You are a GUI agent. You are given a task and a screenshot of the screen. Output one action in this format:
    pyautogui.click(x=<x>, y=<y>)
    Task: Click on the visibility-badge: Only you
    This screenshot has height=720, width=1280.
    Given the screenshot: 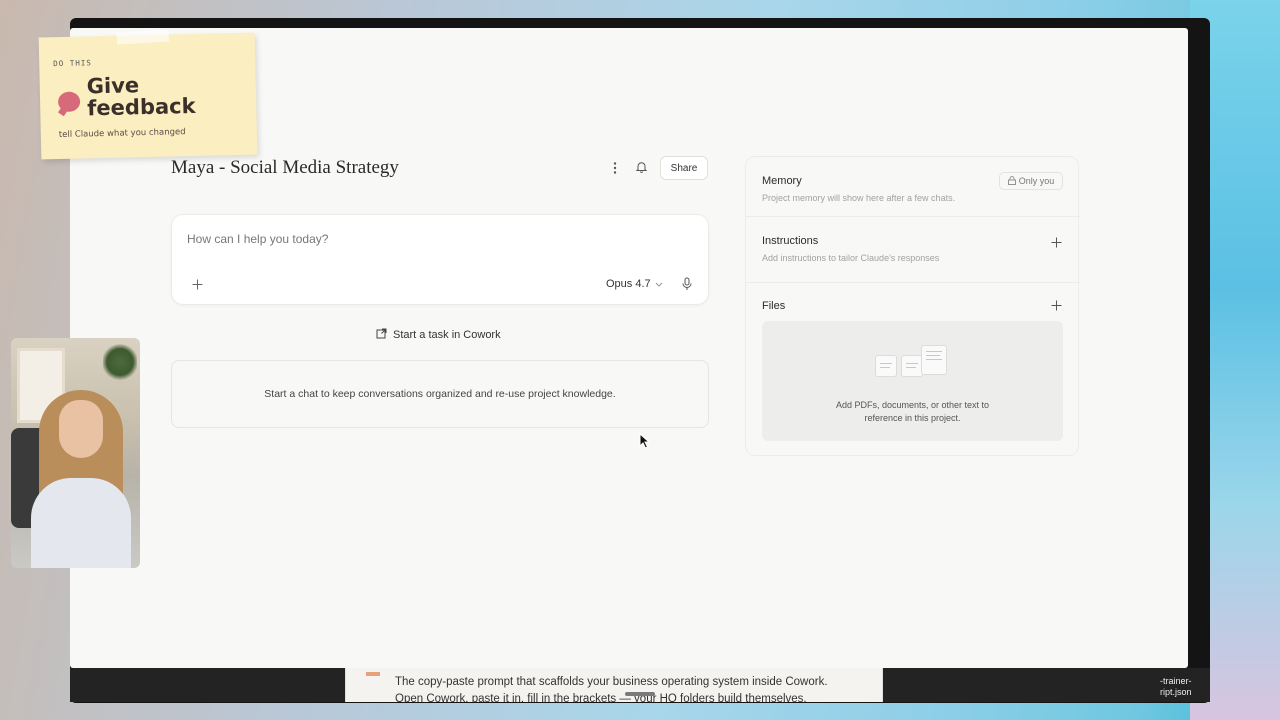 What is the action you would take?
    pyautogui.click(x=1031, y=181)
    